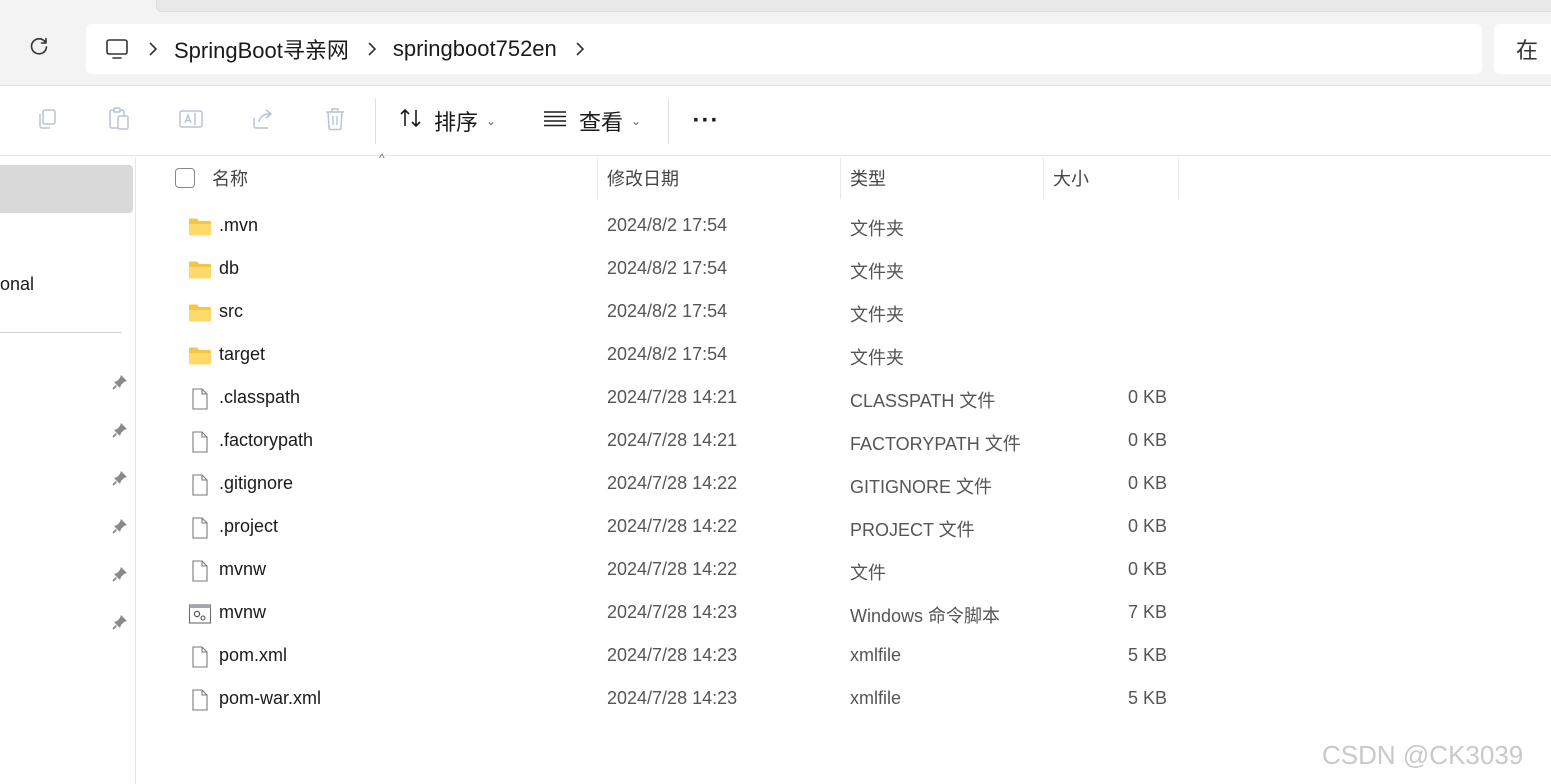 The image size is (1551, 784). What do you see at coordinates (253, 655) in the screenshot?
I see `file-name: pom.xml` at bounding box center [253, 655].